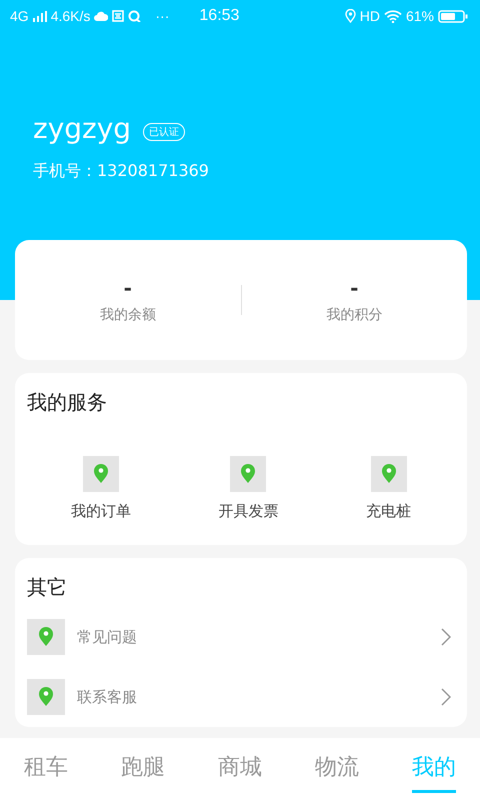 This screenshot has height=800, width=480. What do you see at coordinates (47, 587) in the screenshot?
I see `section-title: 其它` at bounding box center [47, 587].